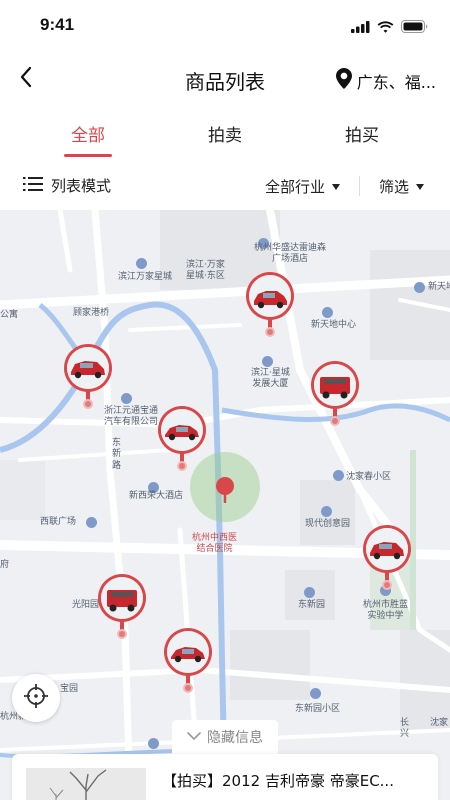 The image size is (450, 800). Describe the element at coordinates (235, 738) in the screenshot. I see `hide-info-label: 隐藏信息` at that location.